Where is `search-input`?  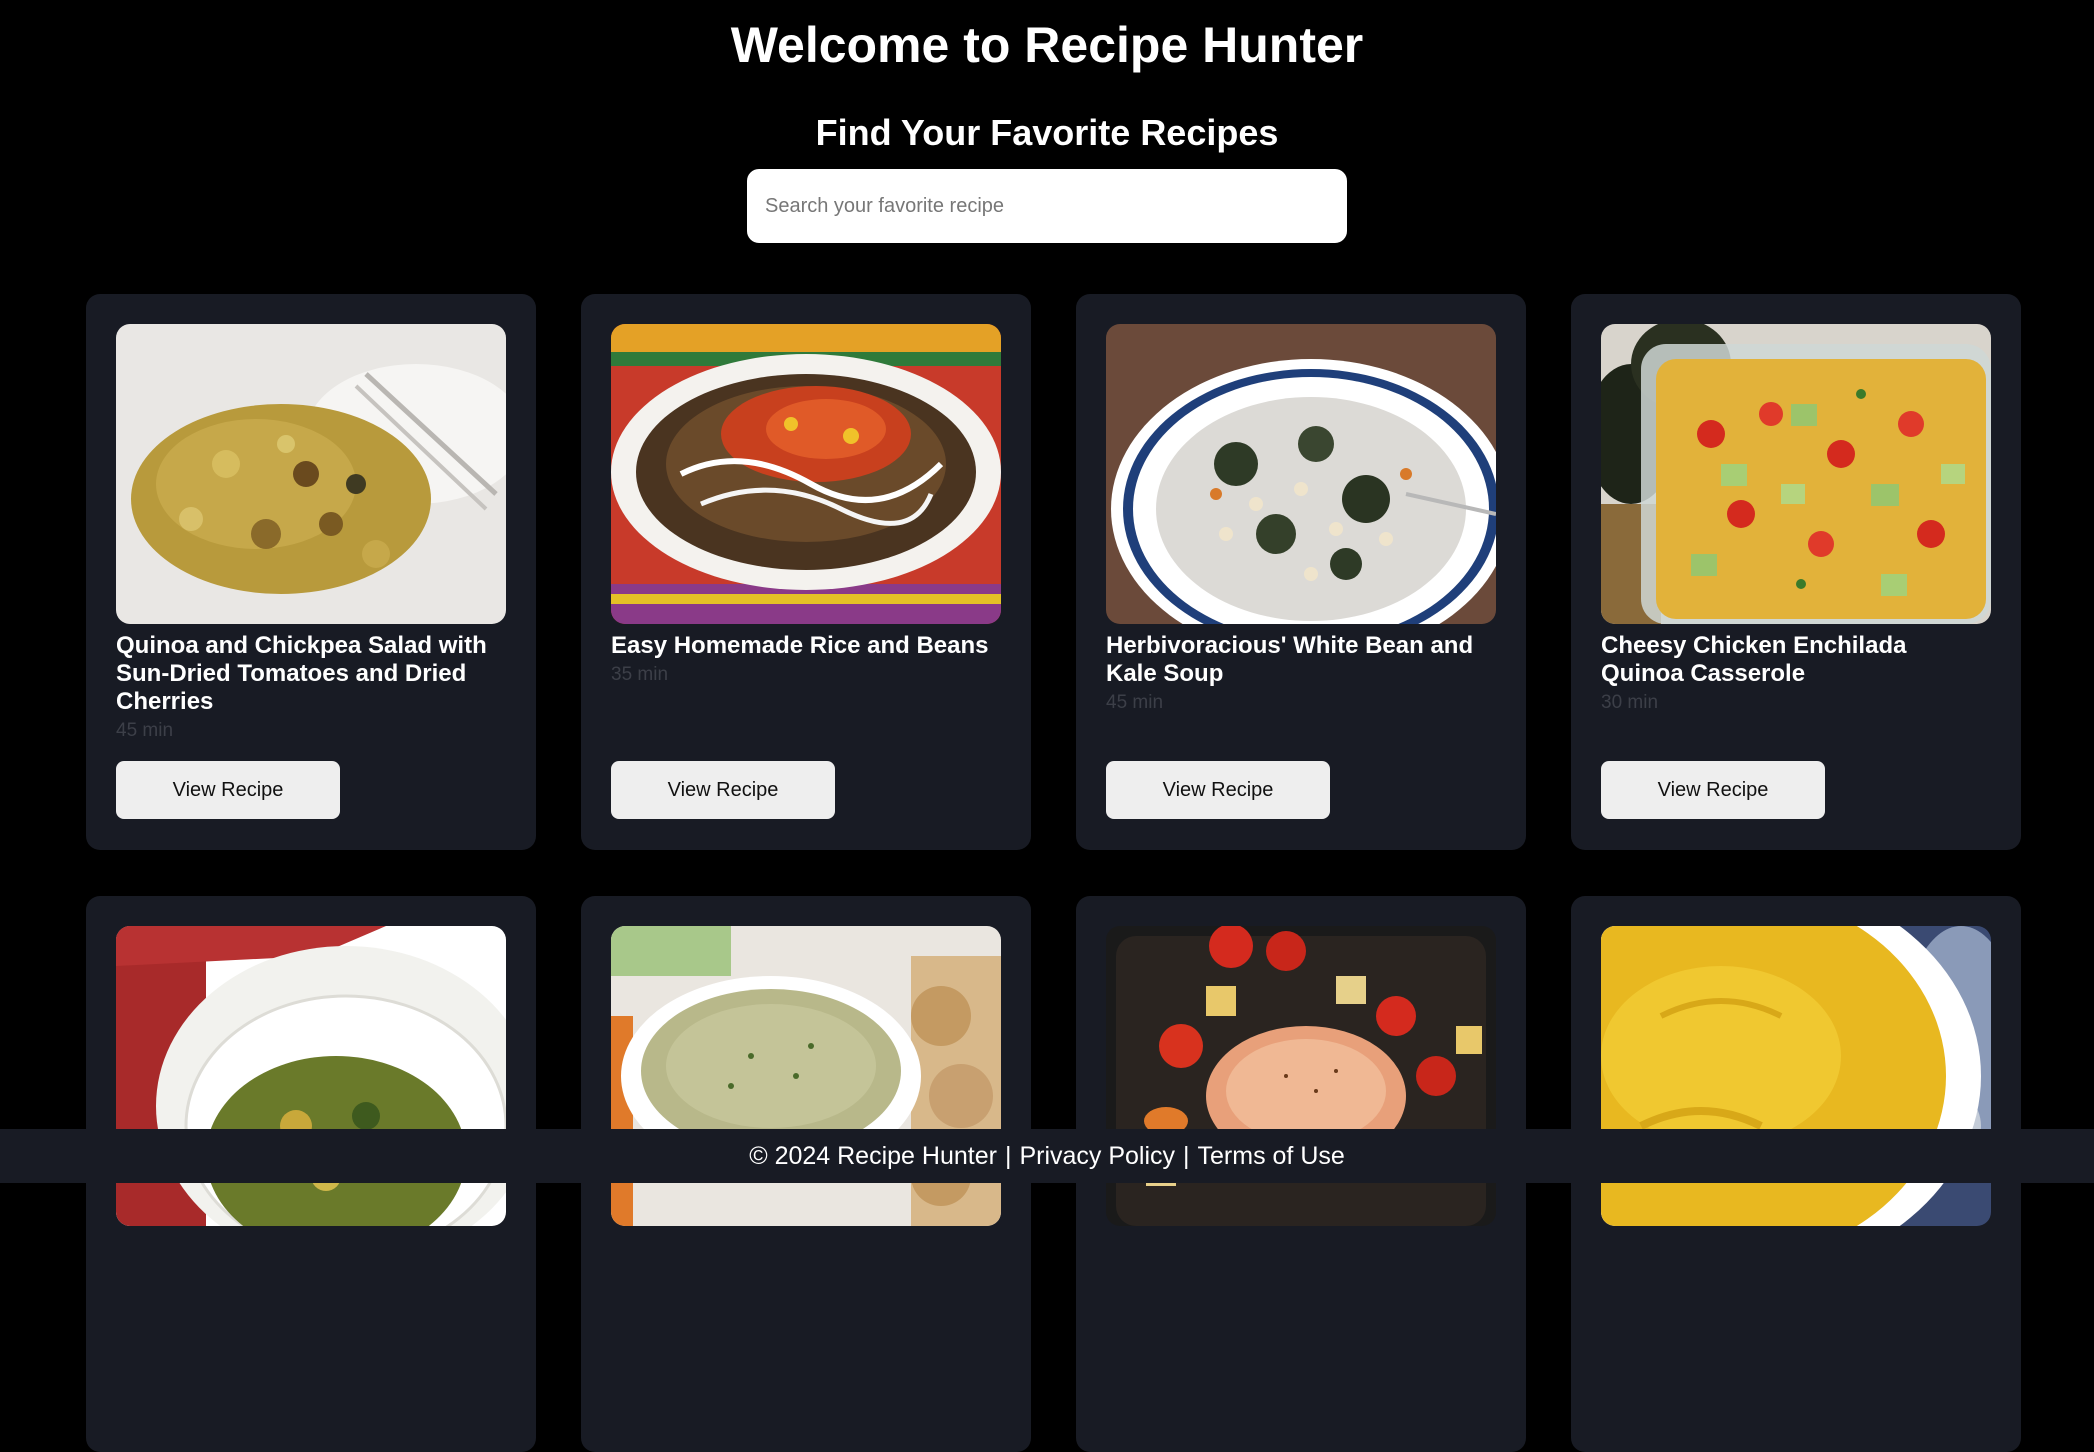
search-input is located at coordinates (1047, 206).